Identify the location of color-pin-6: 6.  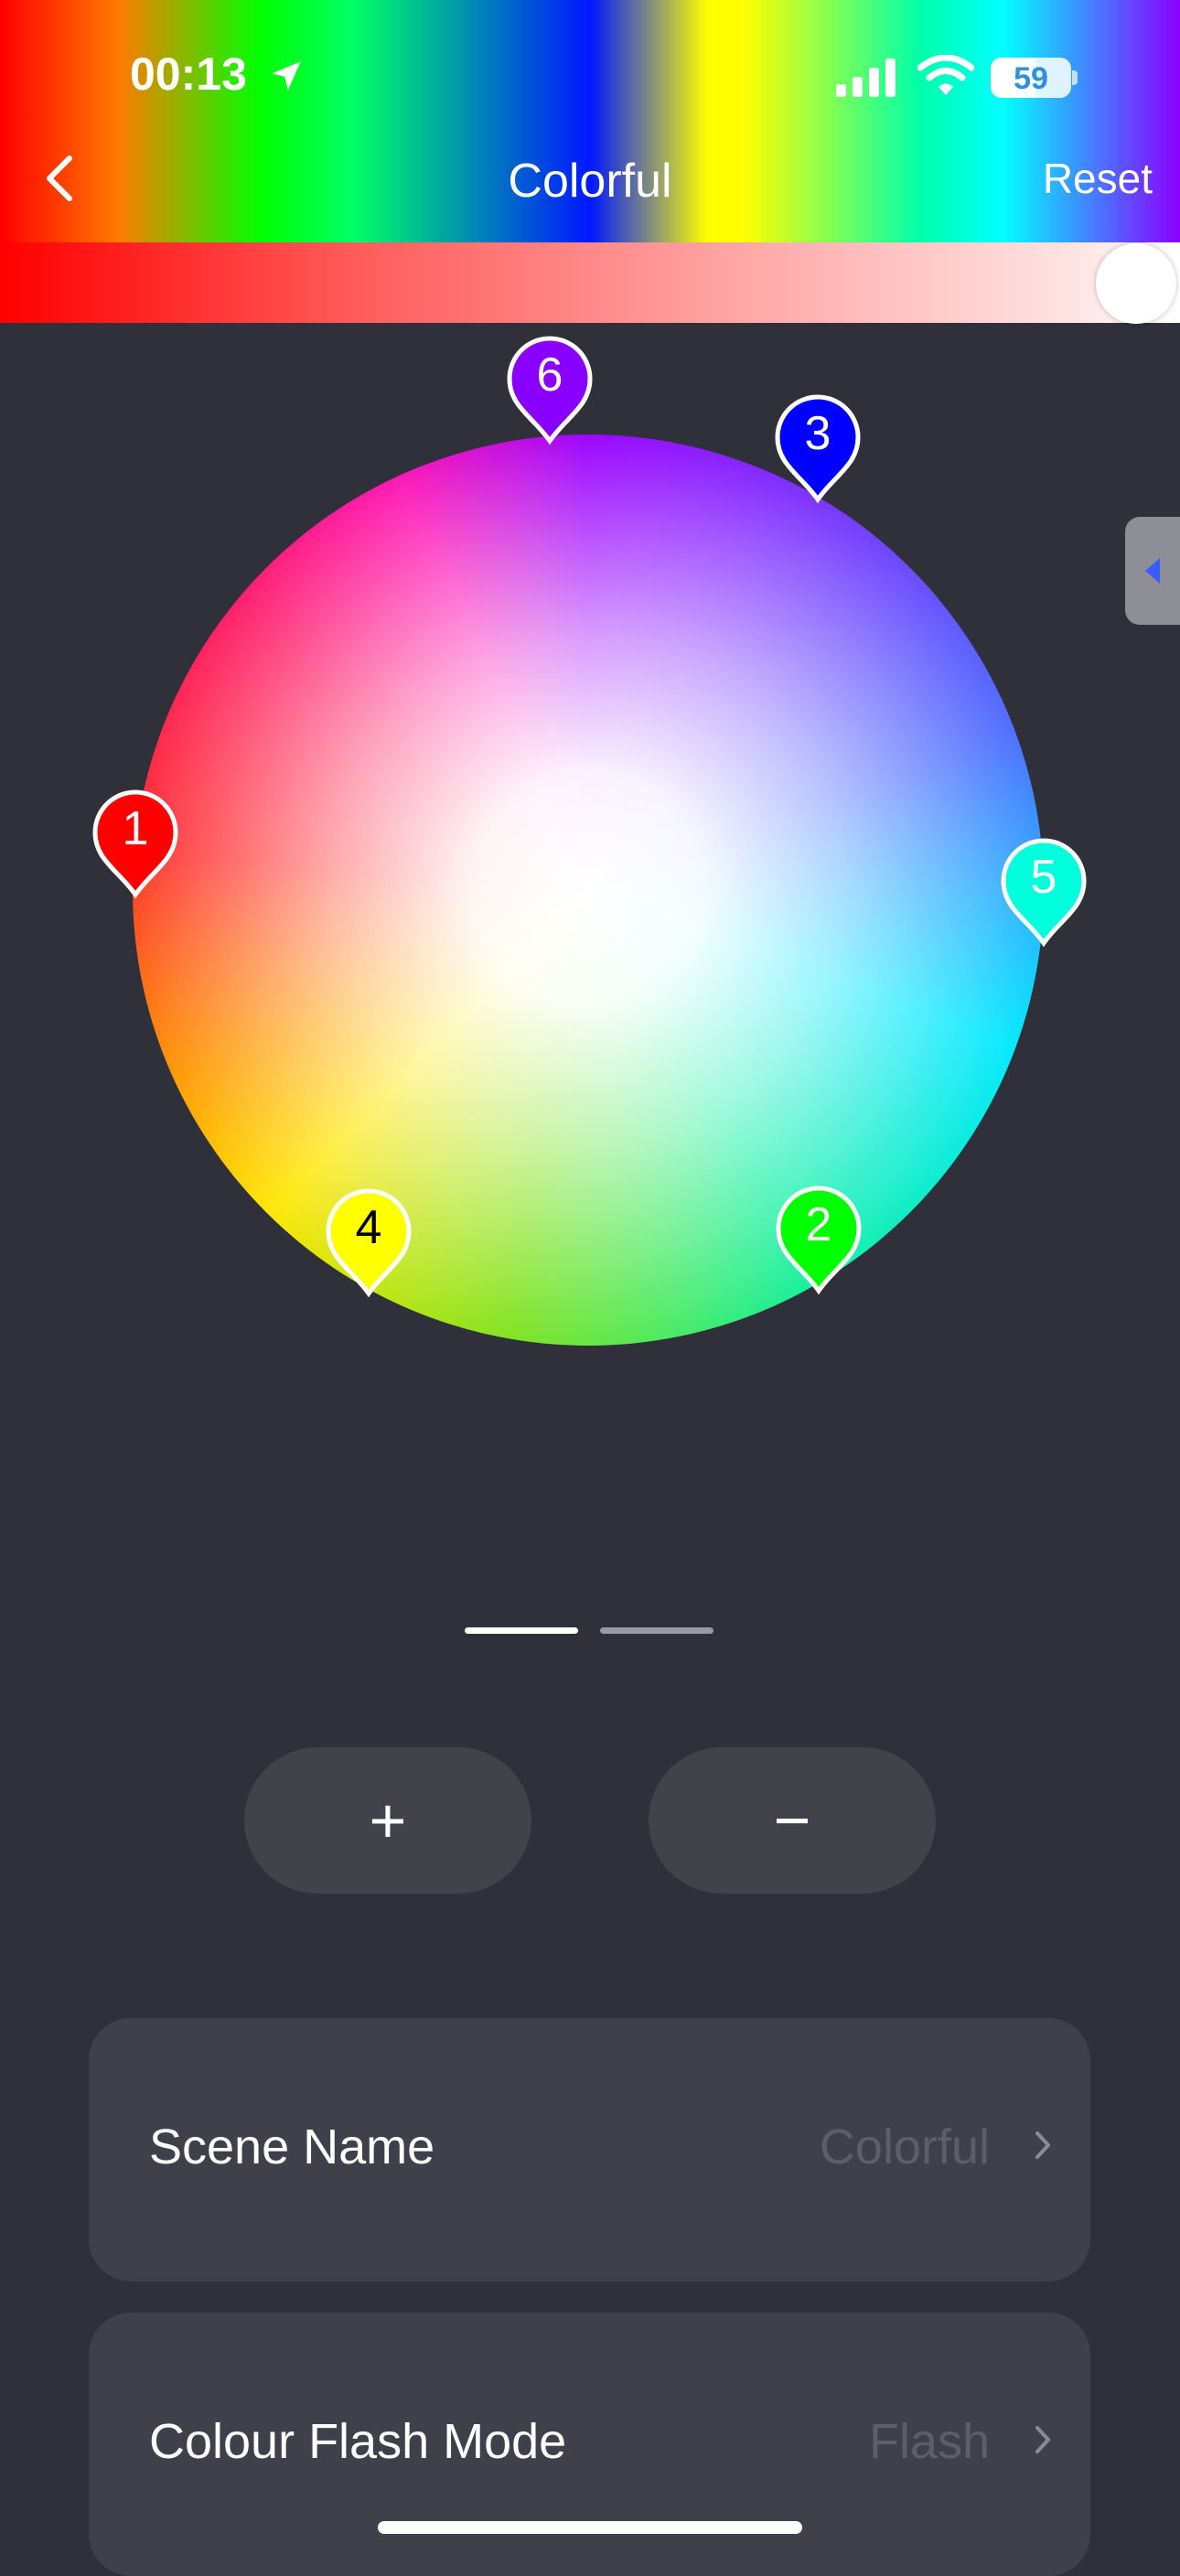
(550, 390).